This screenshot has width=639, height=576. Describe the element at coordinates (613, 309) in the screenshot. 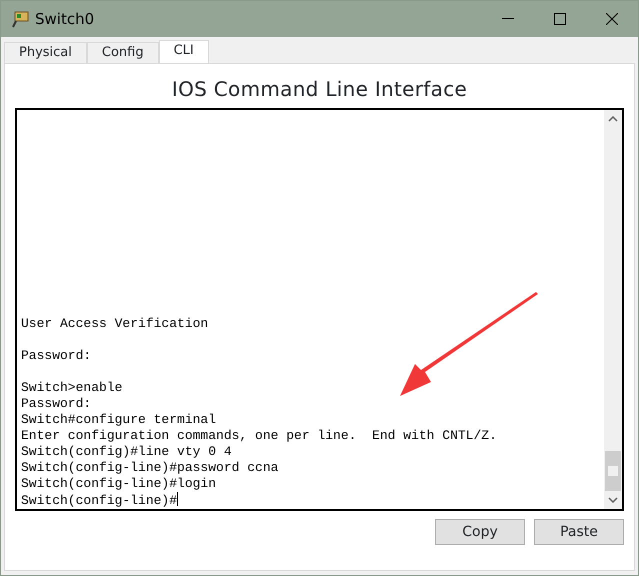

I see `scrollbar` at that location.